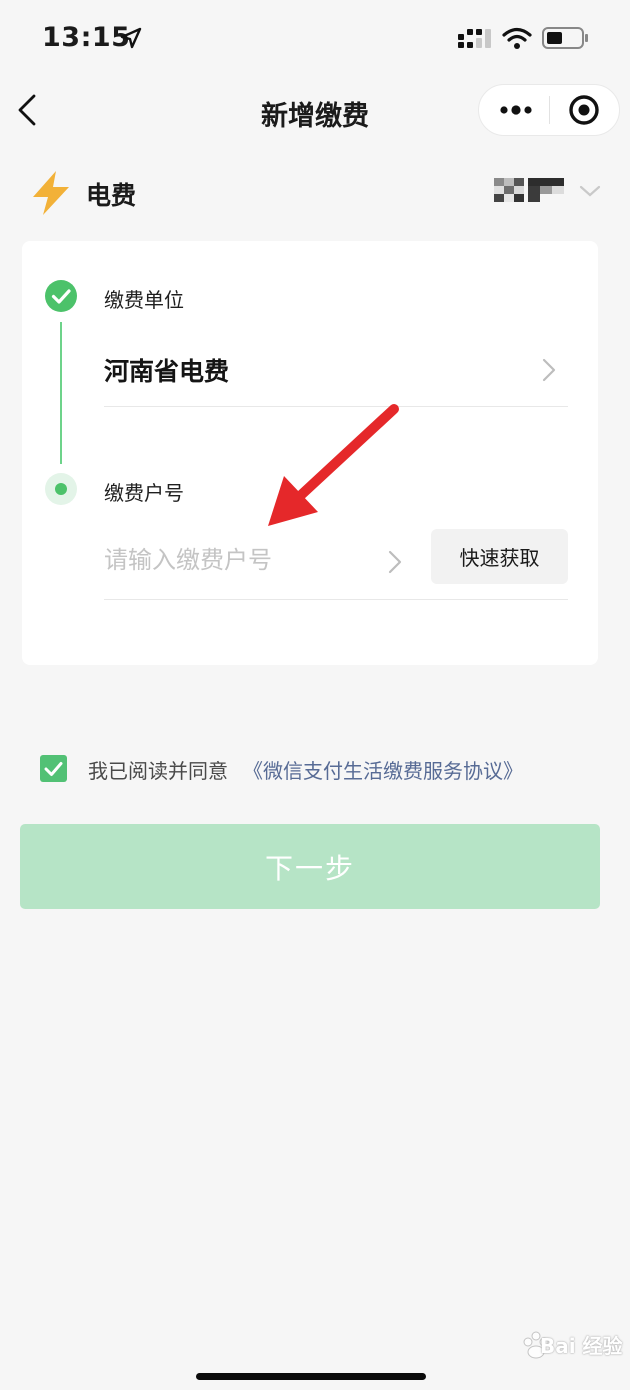  I want to click on battery-icon, so click(565, 38).